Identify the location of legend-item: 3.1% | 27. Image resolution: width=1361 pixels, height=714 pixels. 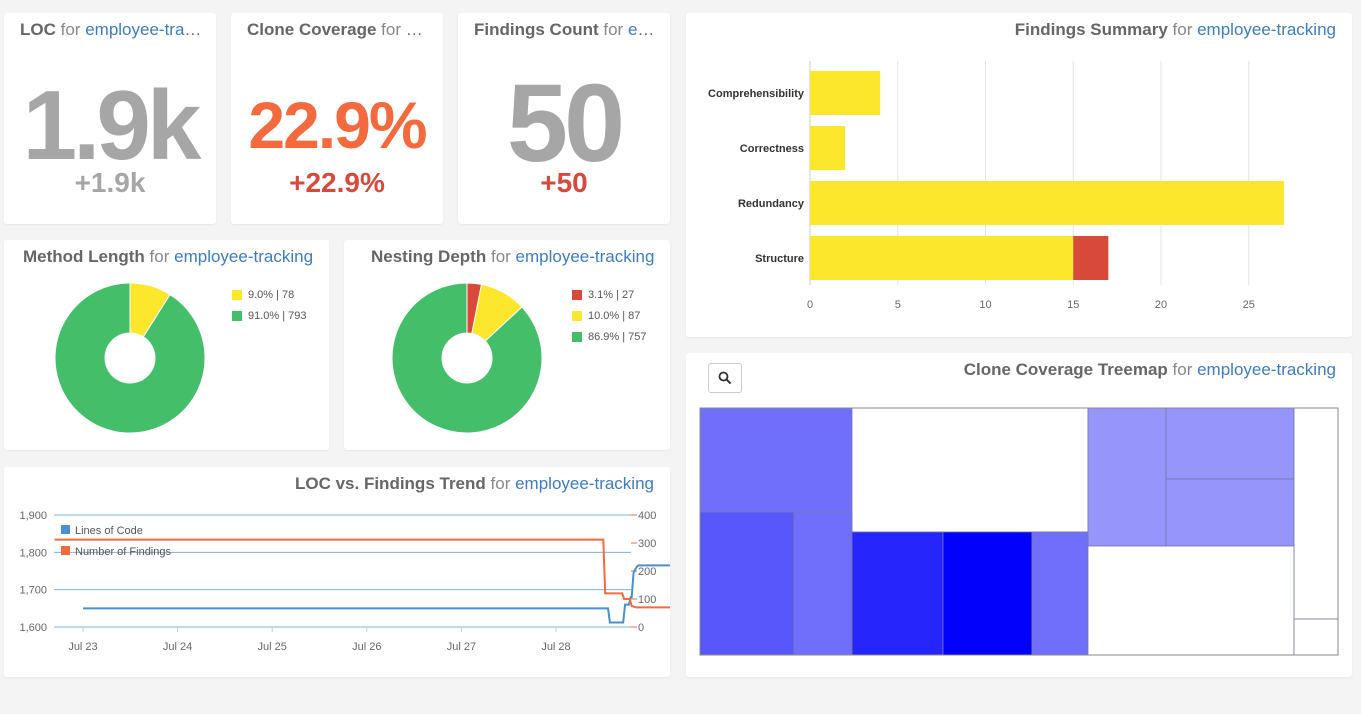
(609, 294).